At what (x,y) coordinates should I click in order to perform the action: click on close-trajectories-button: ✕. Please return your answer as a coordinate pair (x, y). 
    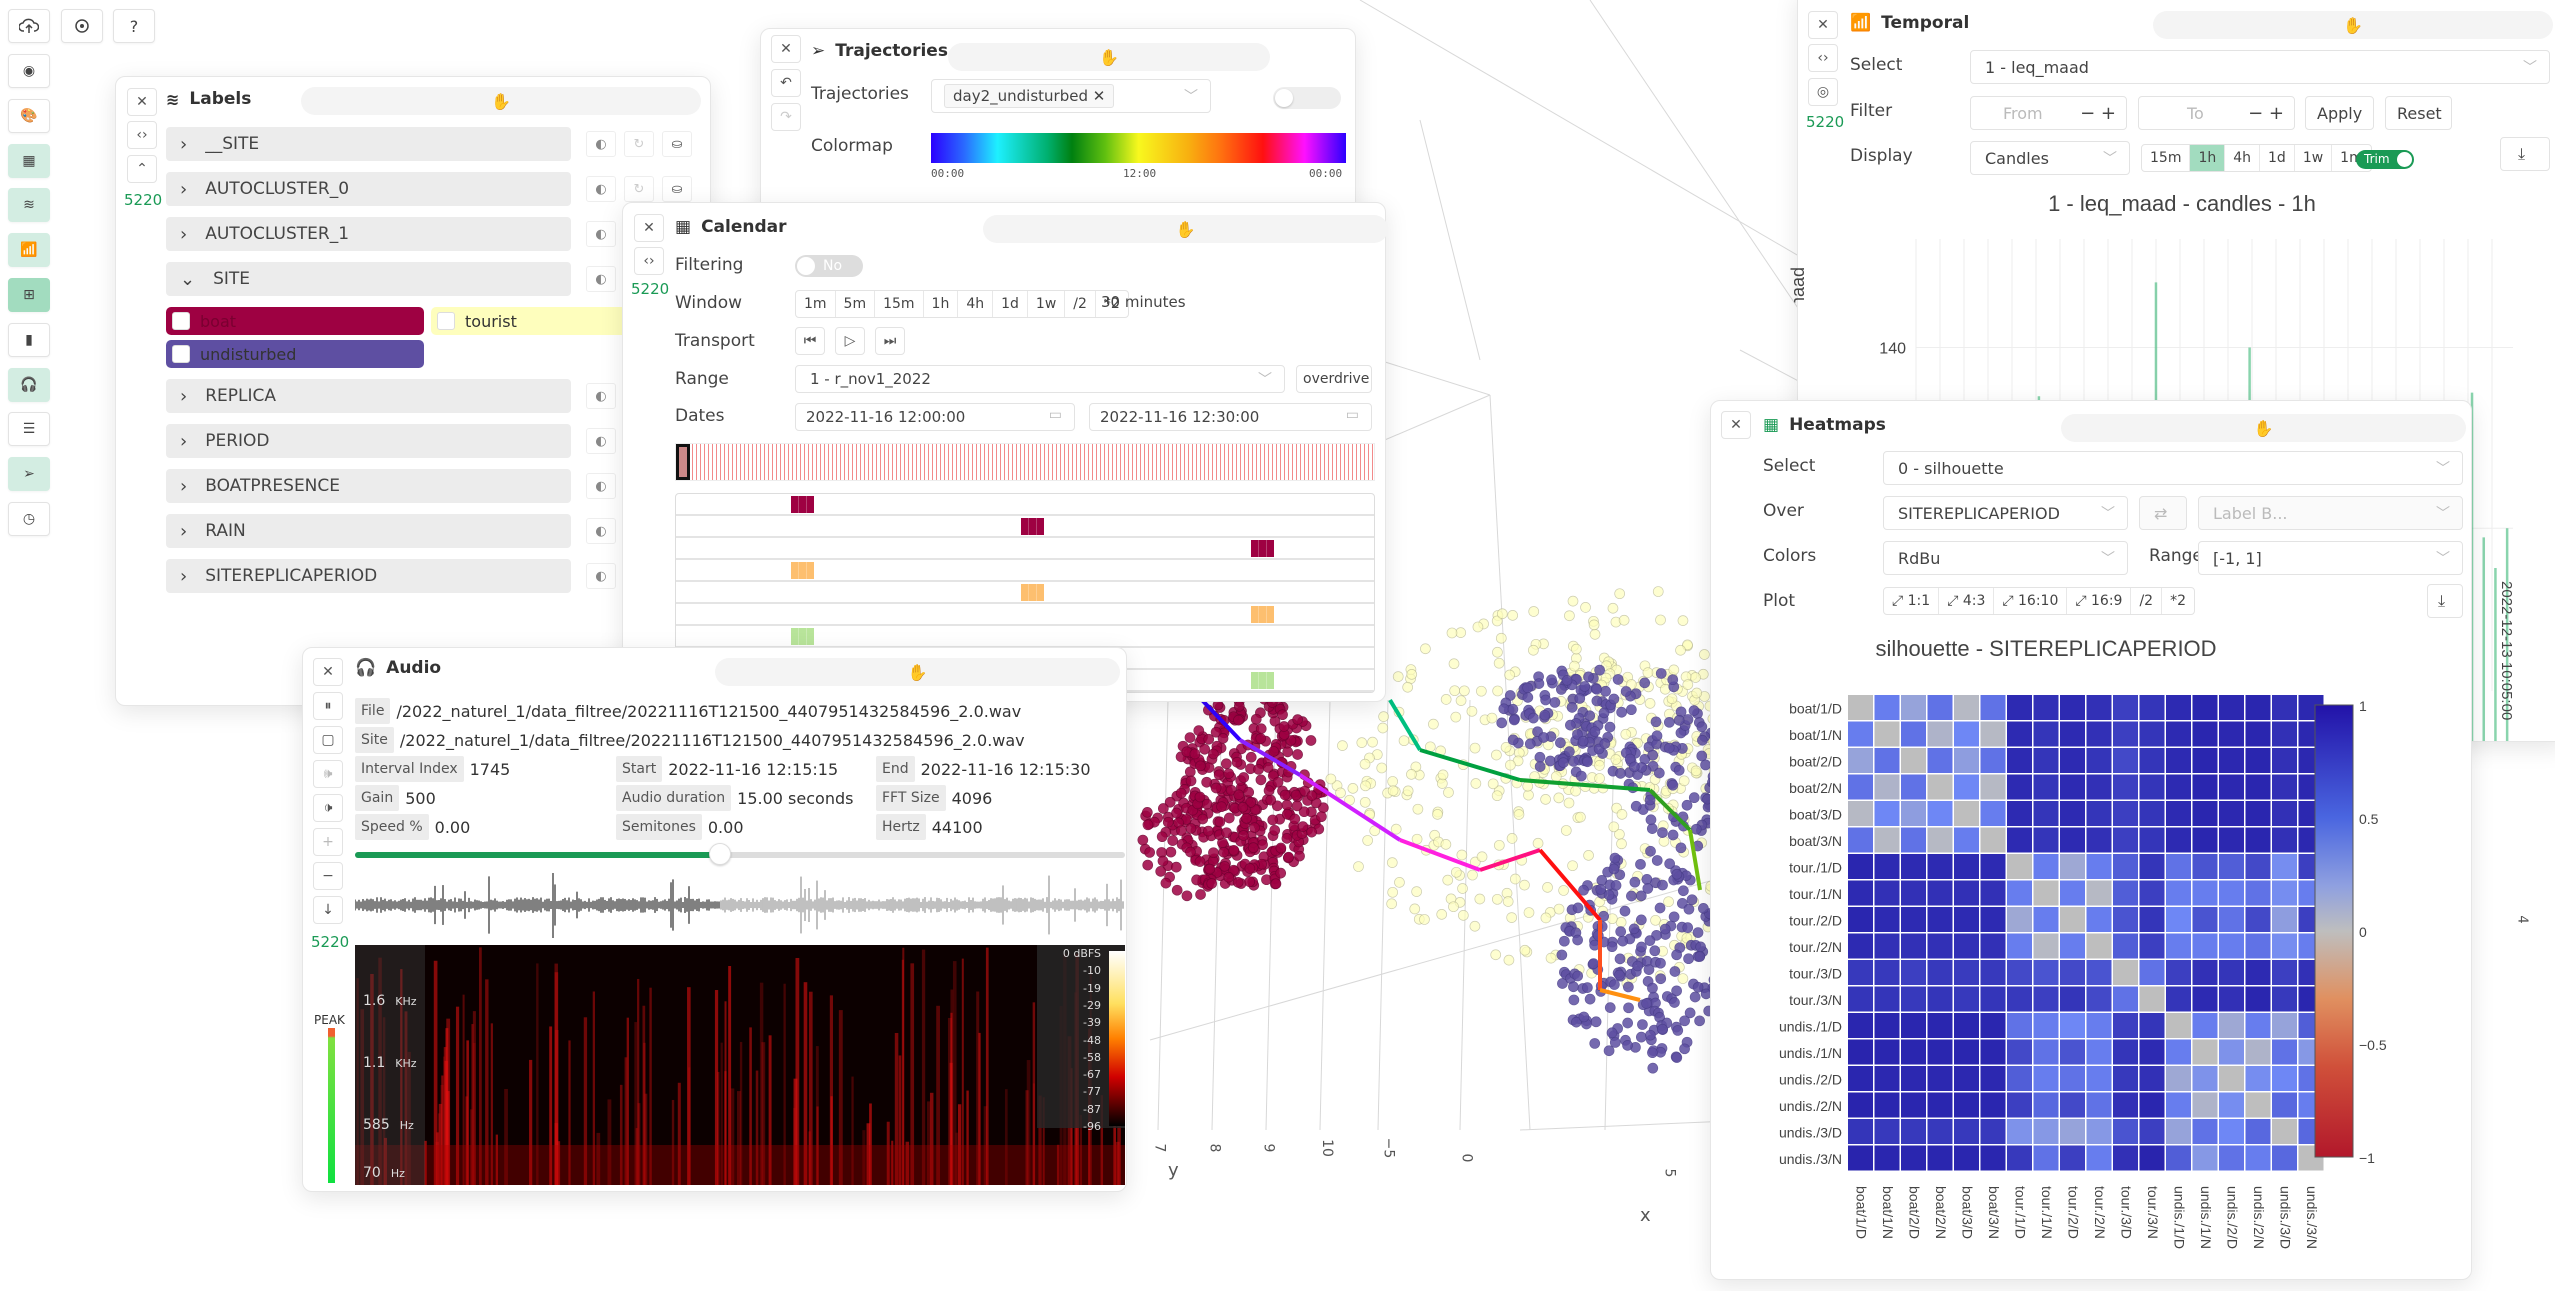
    Looking at the image, I should click on (786, 49).